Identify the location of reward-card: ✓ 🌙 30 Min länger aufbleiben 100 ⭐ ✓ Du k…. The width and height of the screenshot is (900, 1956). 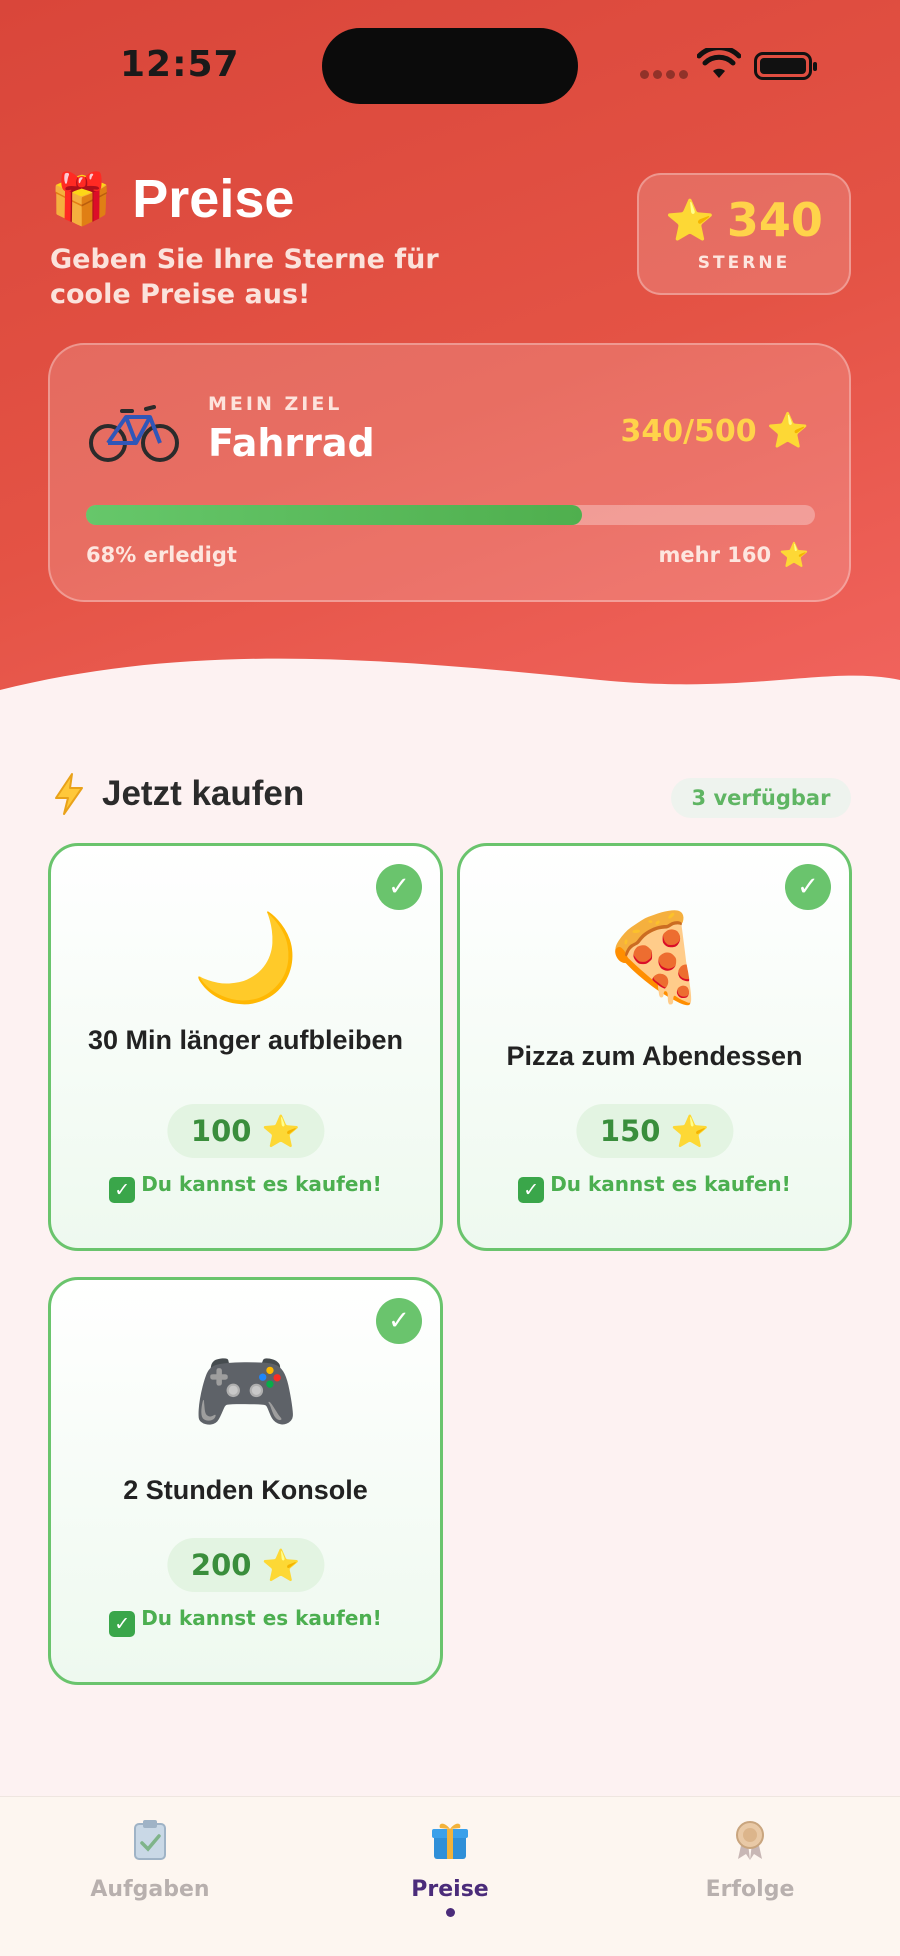
(245, 1047).